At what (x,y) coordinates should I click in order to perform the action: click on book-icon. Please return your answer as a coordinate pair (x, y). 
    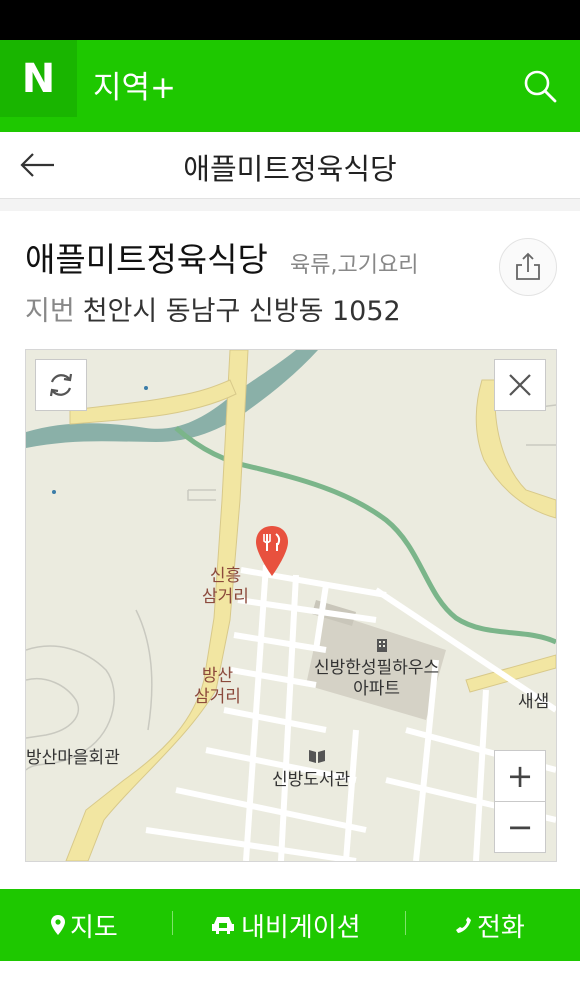
    Looking at the image, I should click on (317, 756).